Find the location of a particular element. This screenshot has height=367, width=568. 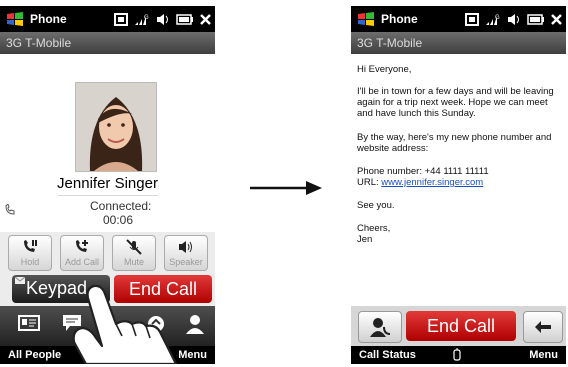

speaker-label: Speaker is located at coordinates (186, 262).